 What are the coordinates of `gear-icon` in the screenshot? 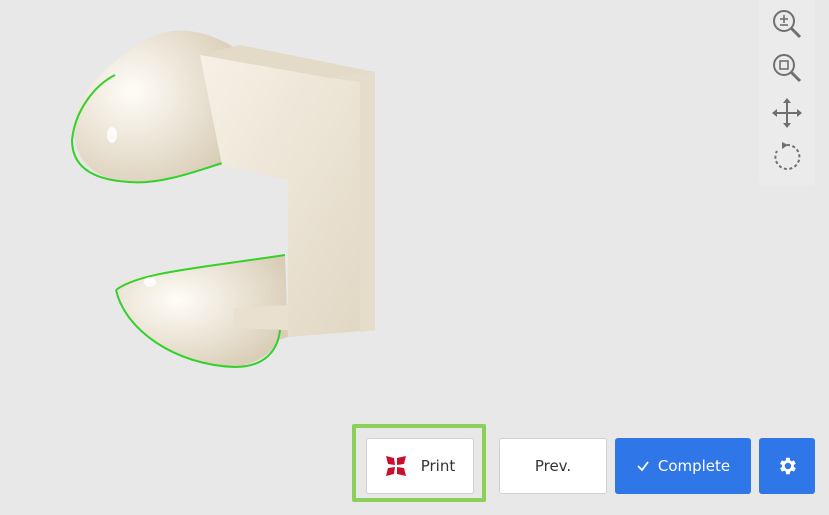 It's located at (788, 466).